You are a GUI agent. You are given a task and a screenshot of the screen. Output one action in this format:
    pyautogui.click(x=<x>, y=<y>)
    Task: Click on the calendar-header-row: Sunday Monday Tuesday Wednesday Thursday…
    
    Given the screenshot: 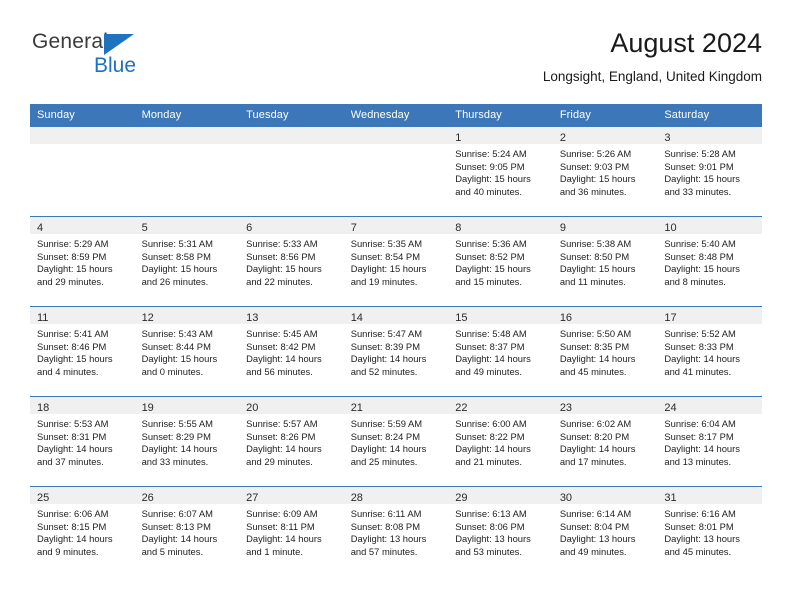 What is the action you would take?
    pyautogui.click(x=396, y=115)
    